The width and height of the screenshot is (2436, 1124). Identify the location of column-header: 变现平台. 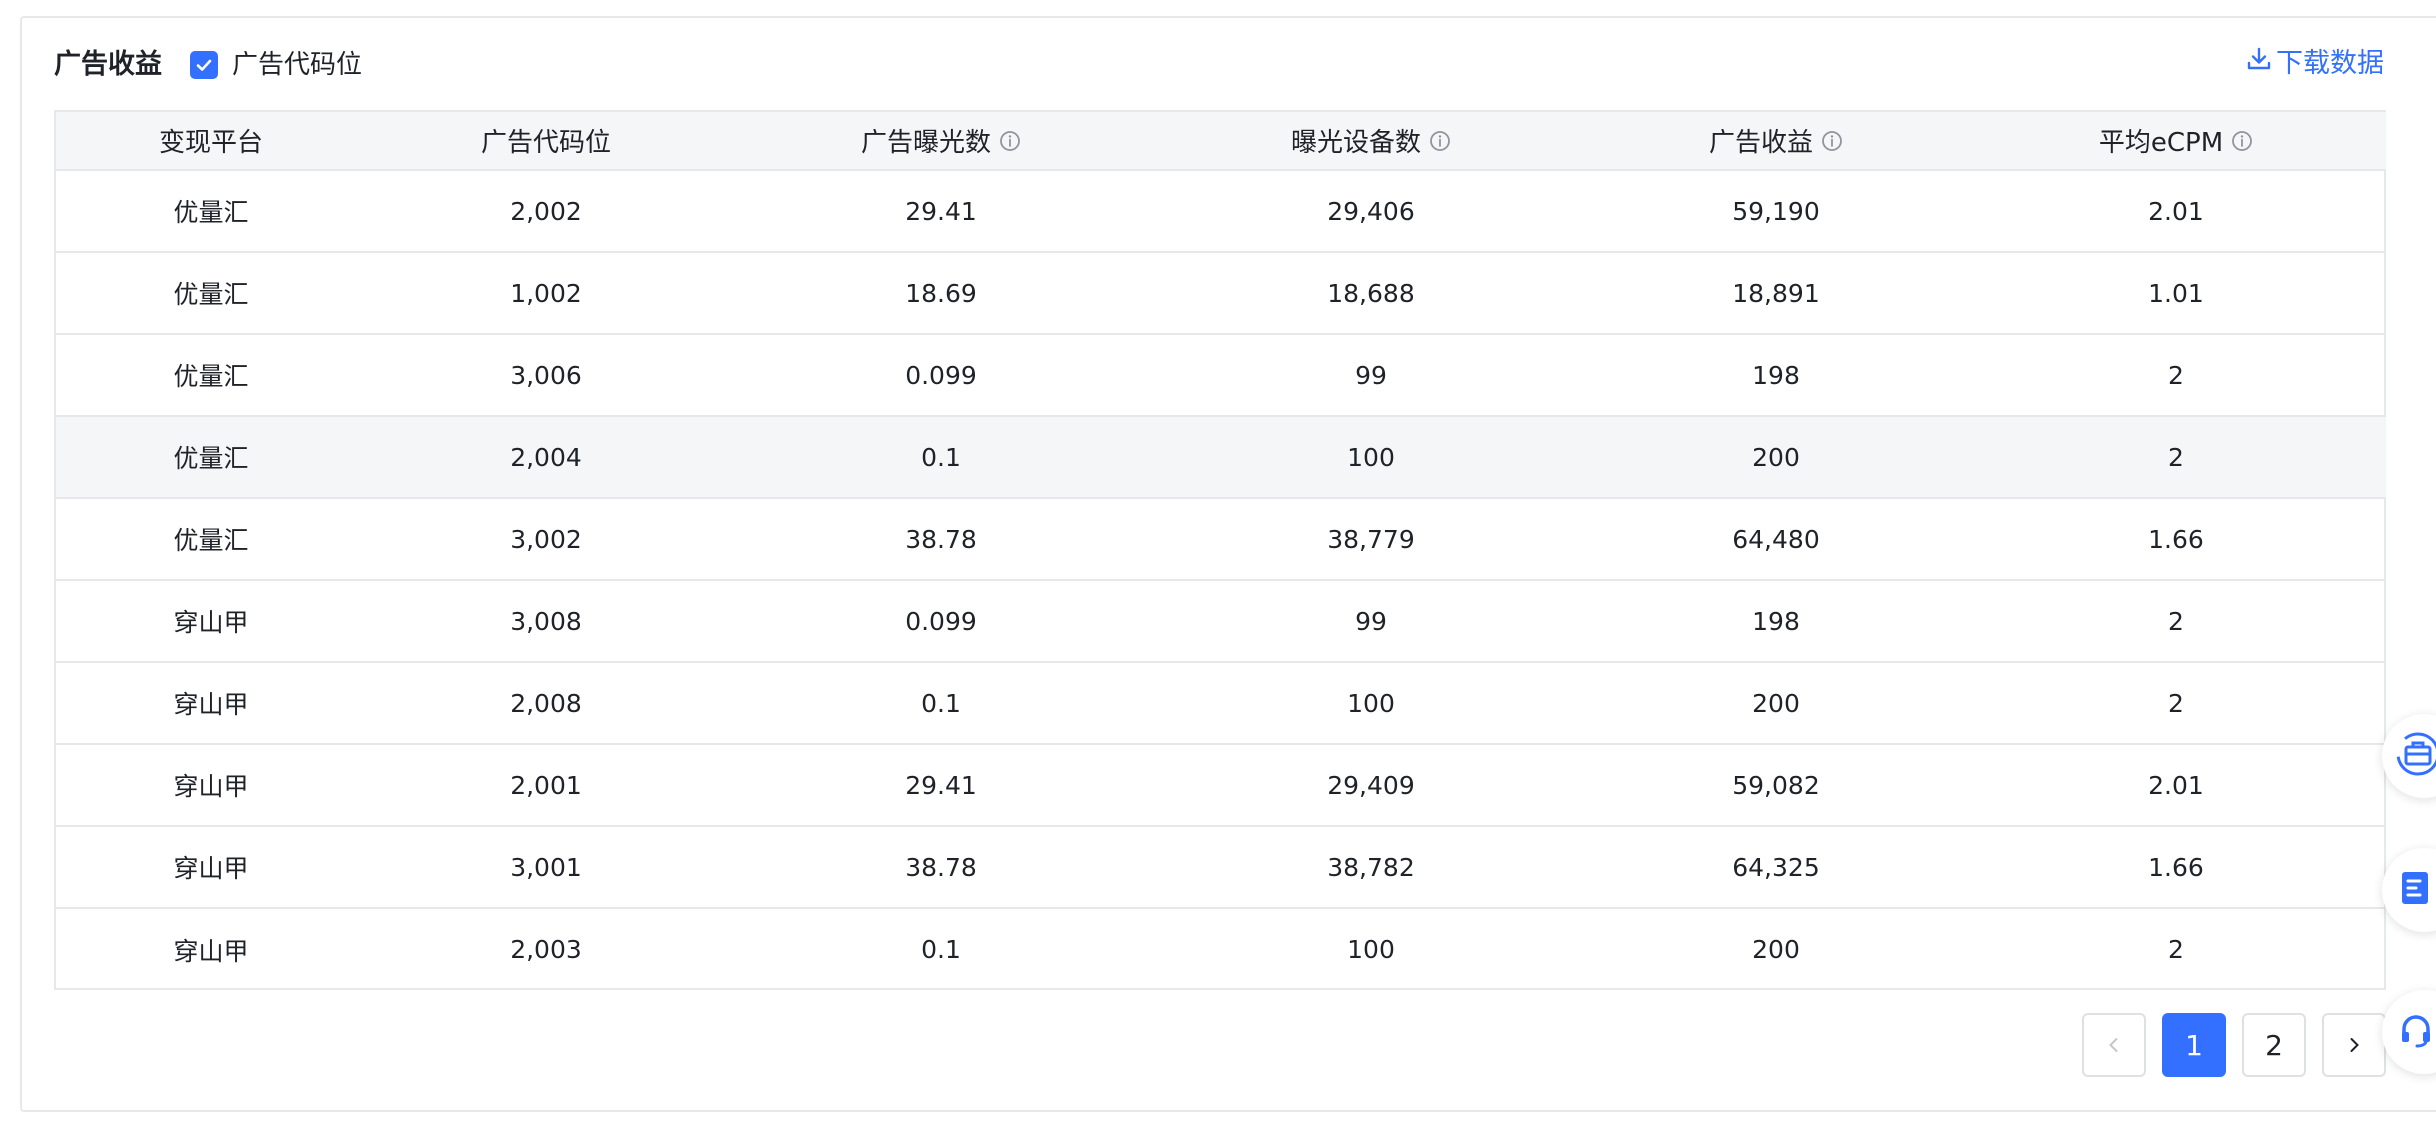
(211, 141).